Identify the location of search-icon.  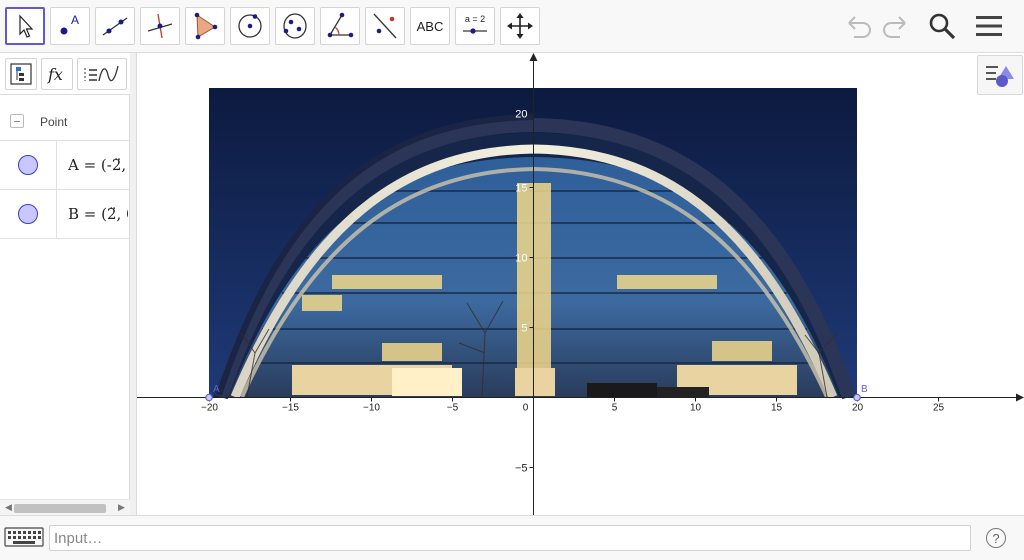
(942, 26).